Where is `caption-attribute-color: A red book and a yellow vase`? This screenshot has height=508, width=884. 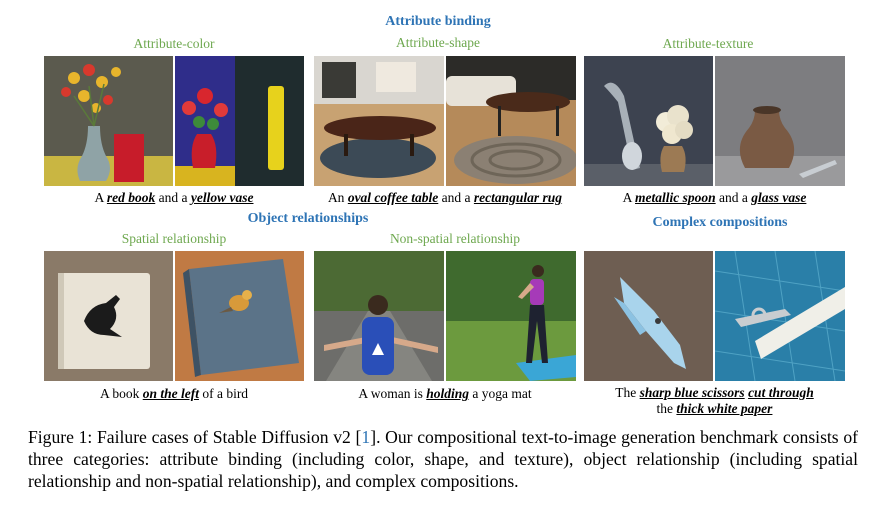 caption-attribute-color: A red book and a yellow vase is located at coordinates (174, 198).